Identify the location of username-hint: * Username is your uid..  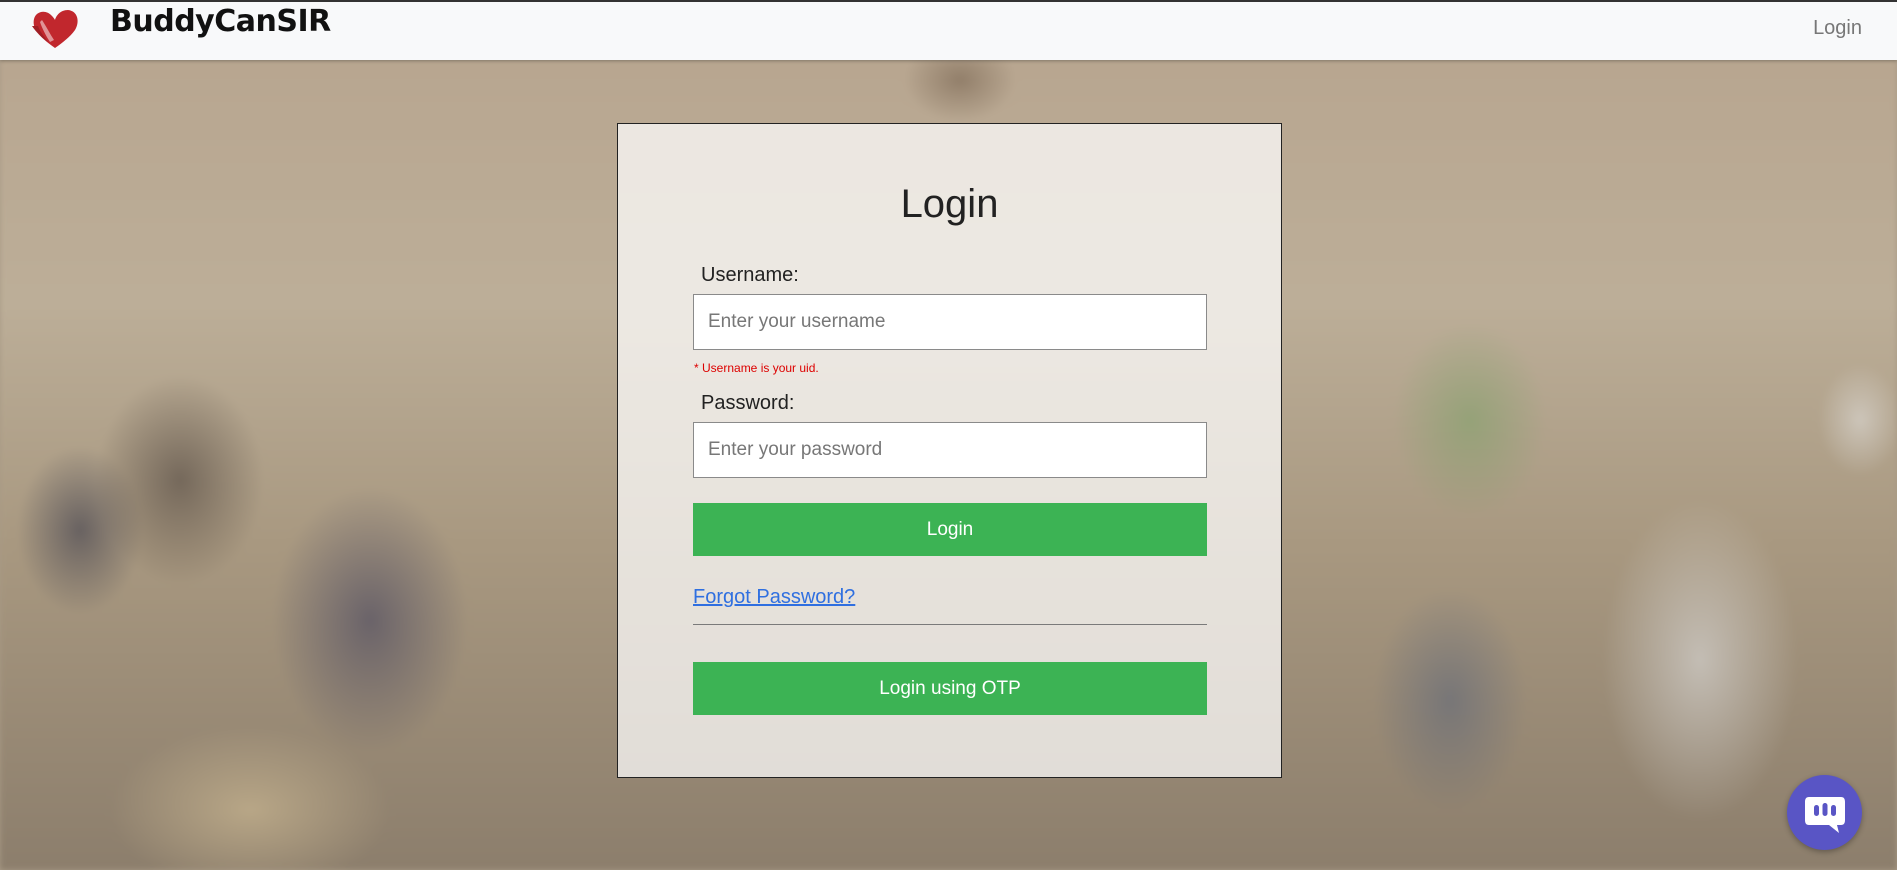
(756, 368).